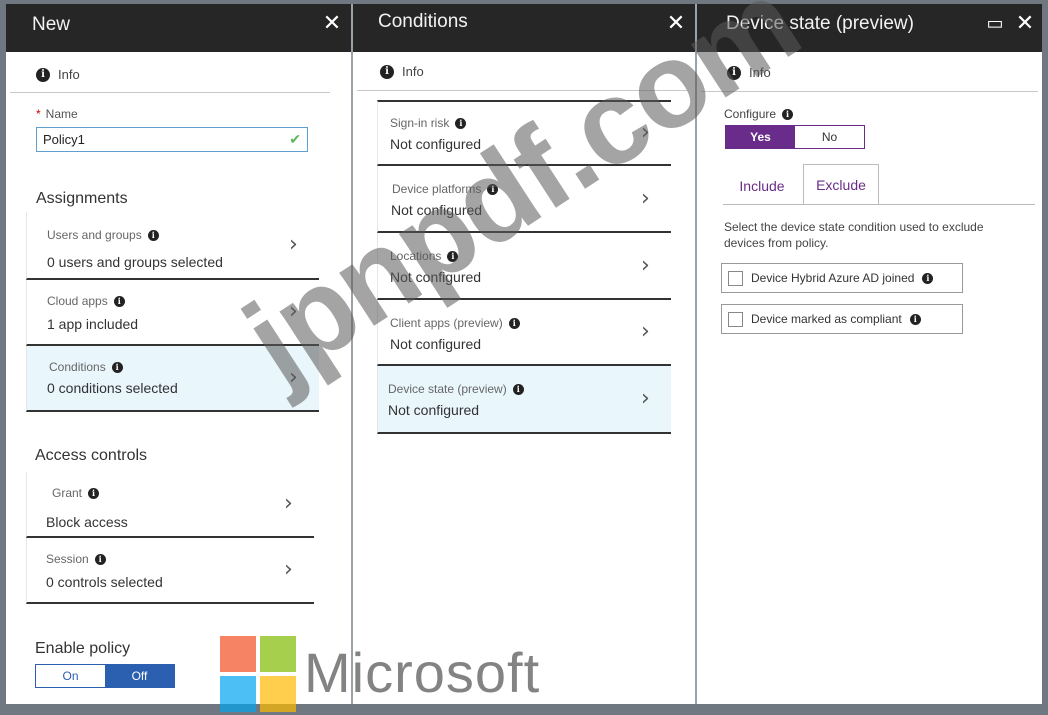  I want to click on name-input: Policy1 ✔, so click(172, 139).